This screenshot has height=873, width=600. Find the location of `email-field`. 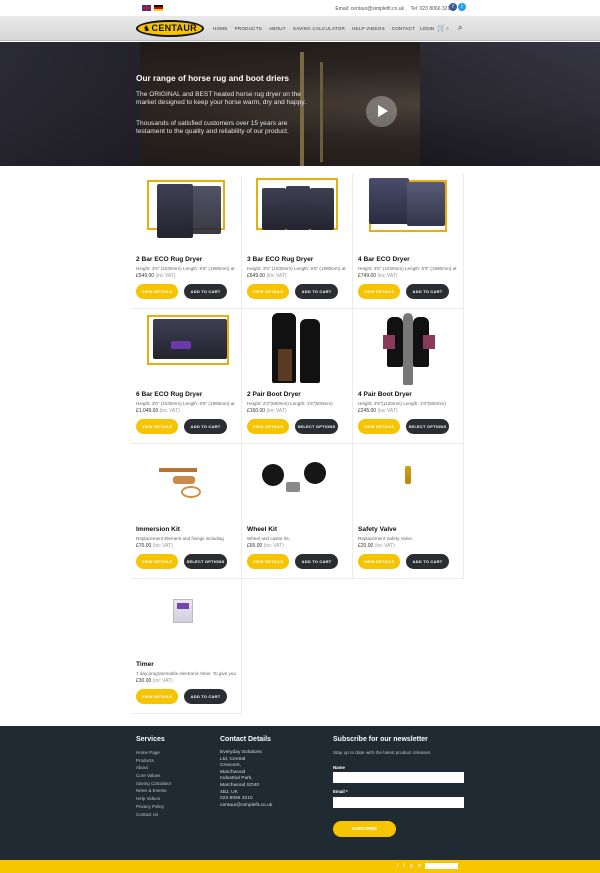

email-field is located at coordinates (398, 802).